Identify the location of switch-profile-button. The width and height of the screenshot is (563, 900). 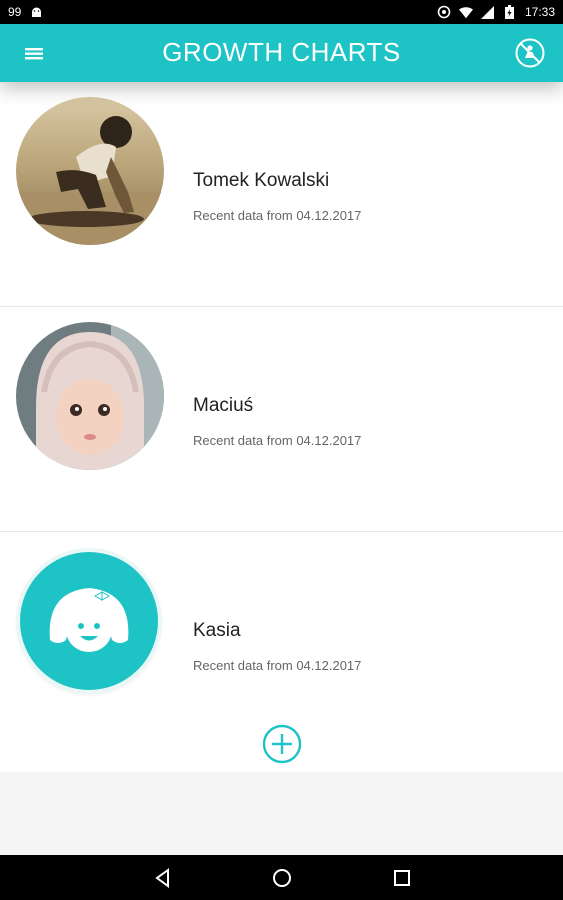
(530, 53).